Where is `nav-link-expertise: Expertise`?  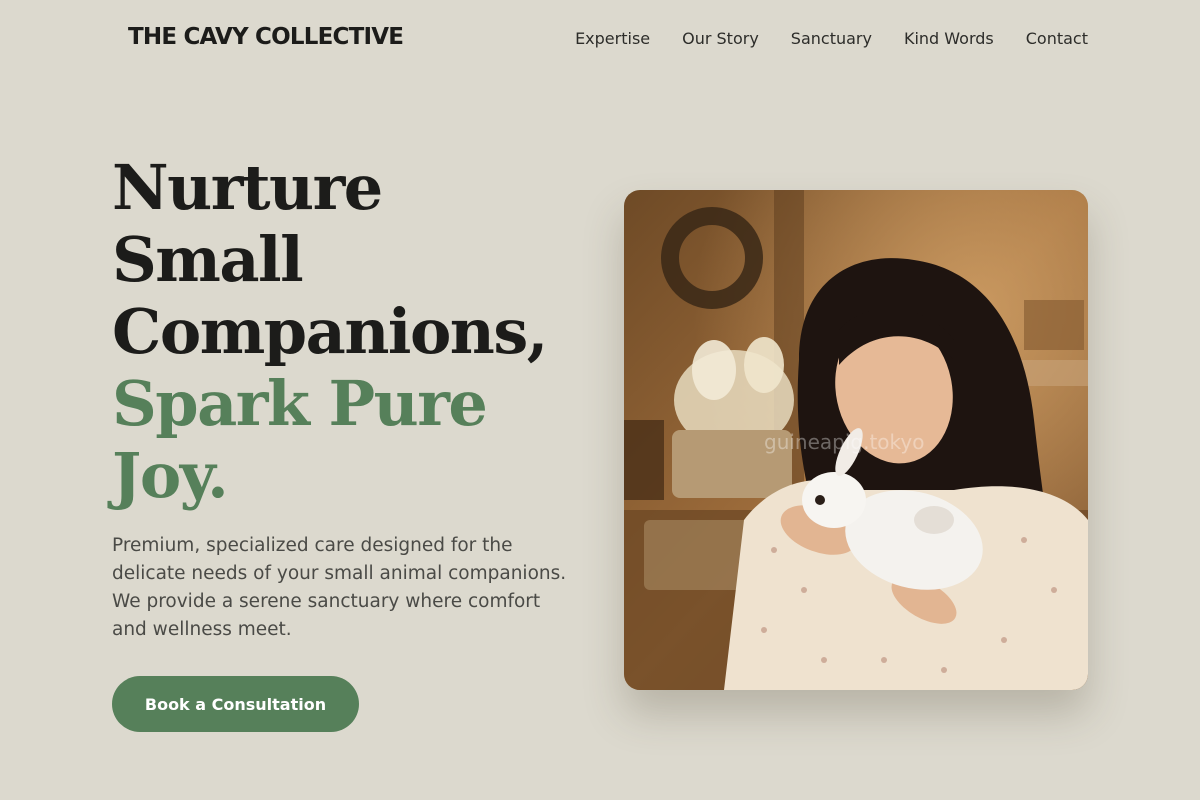
nav-link-expertise: Expertise is located at coordinates (612, 38).